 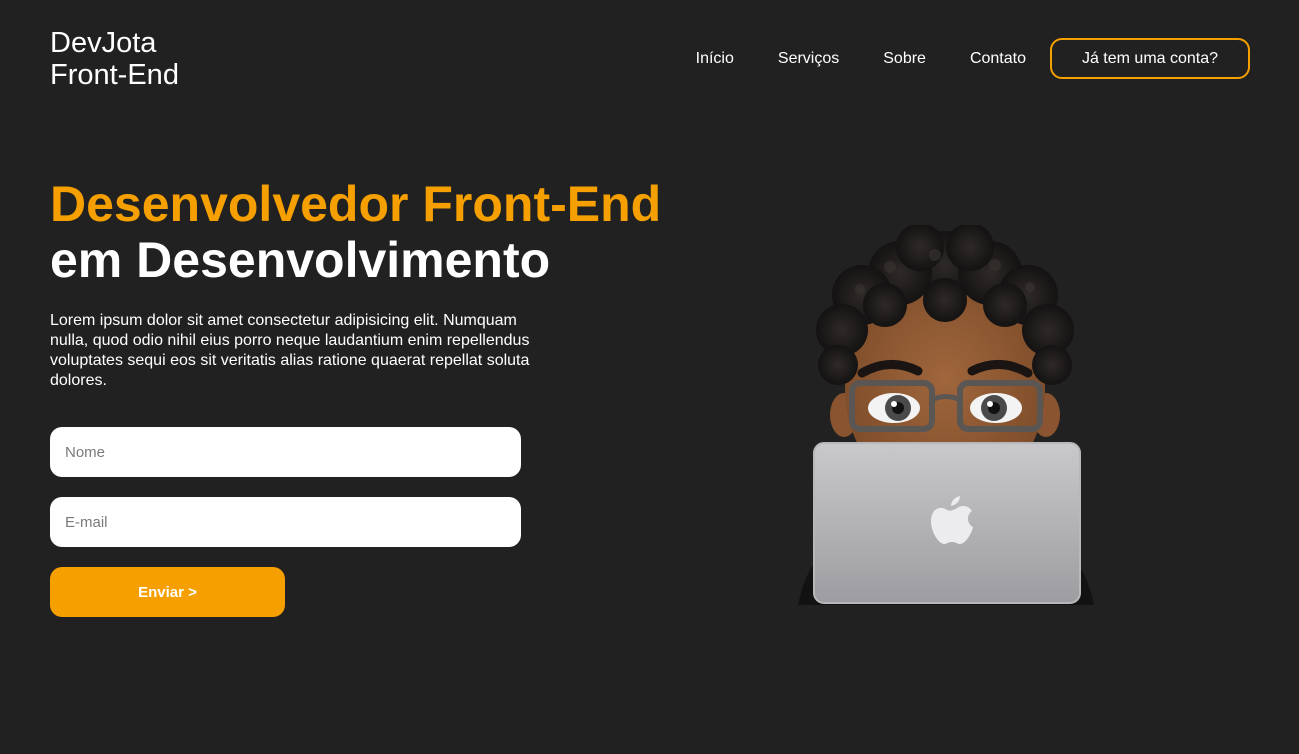 What do you see at coordinates (1150, 58) in the screenshot?
I see `account-button: Já tem uma conta?` at bounding box center [1150, 58].